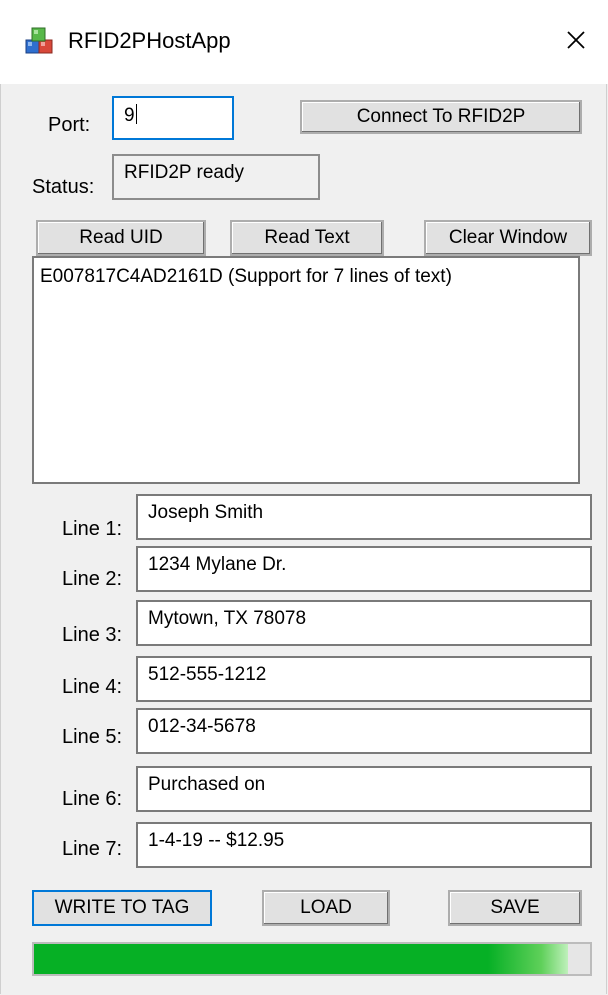  What do you see at coordinates (515, 908) in the screenshot?
I see `save-button: SAVE` at bounding box center [515, 908].